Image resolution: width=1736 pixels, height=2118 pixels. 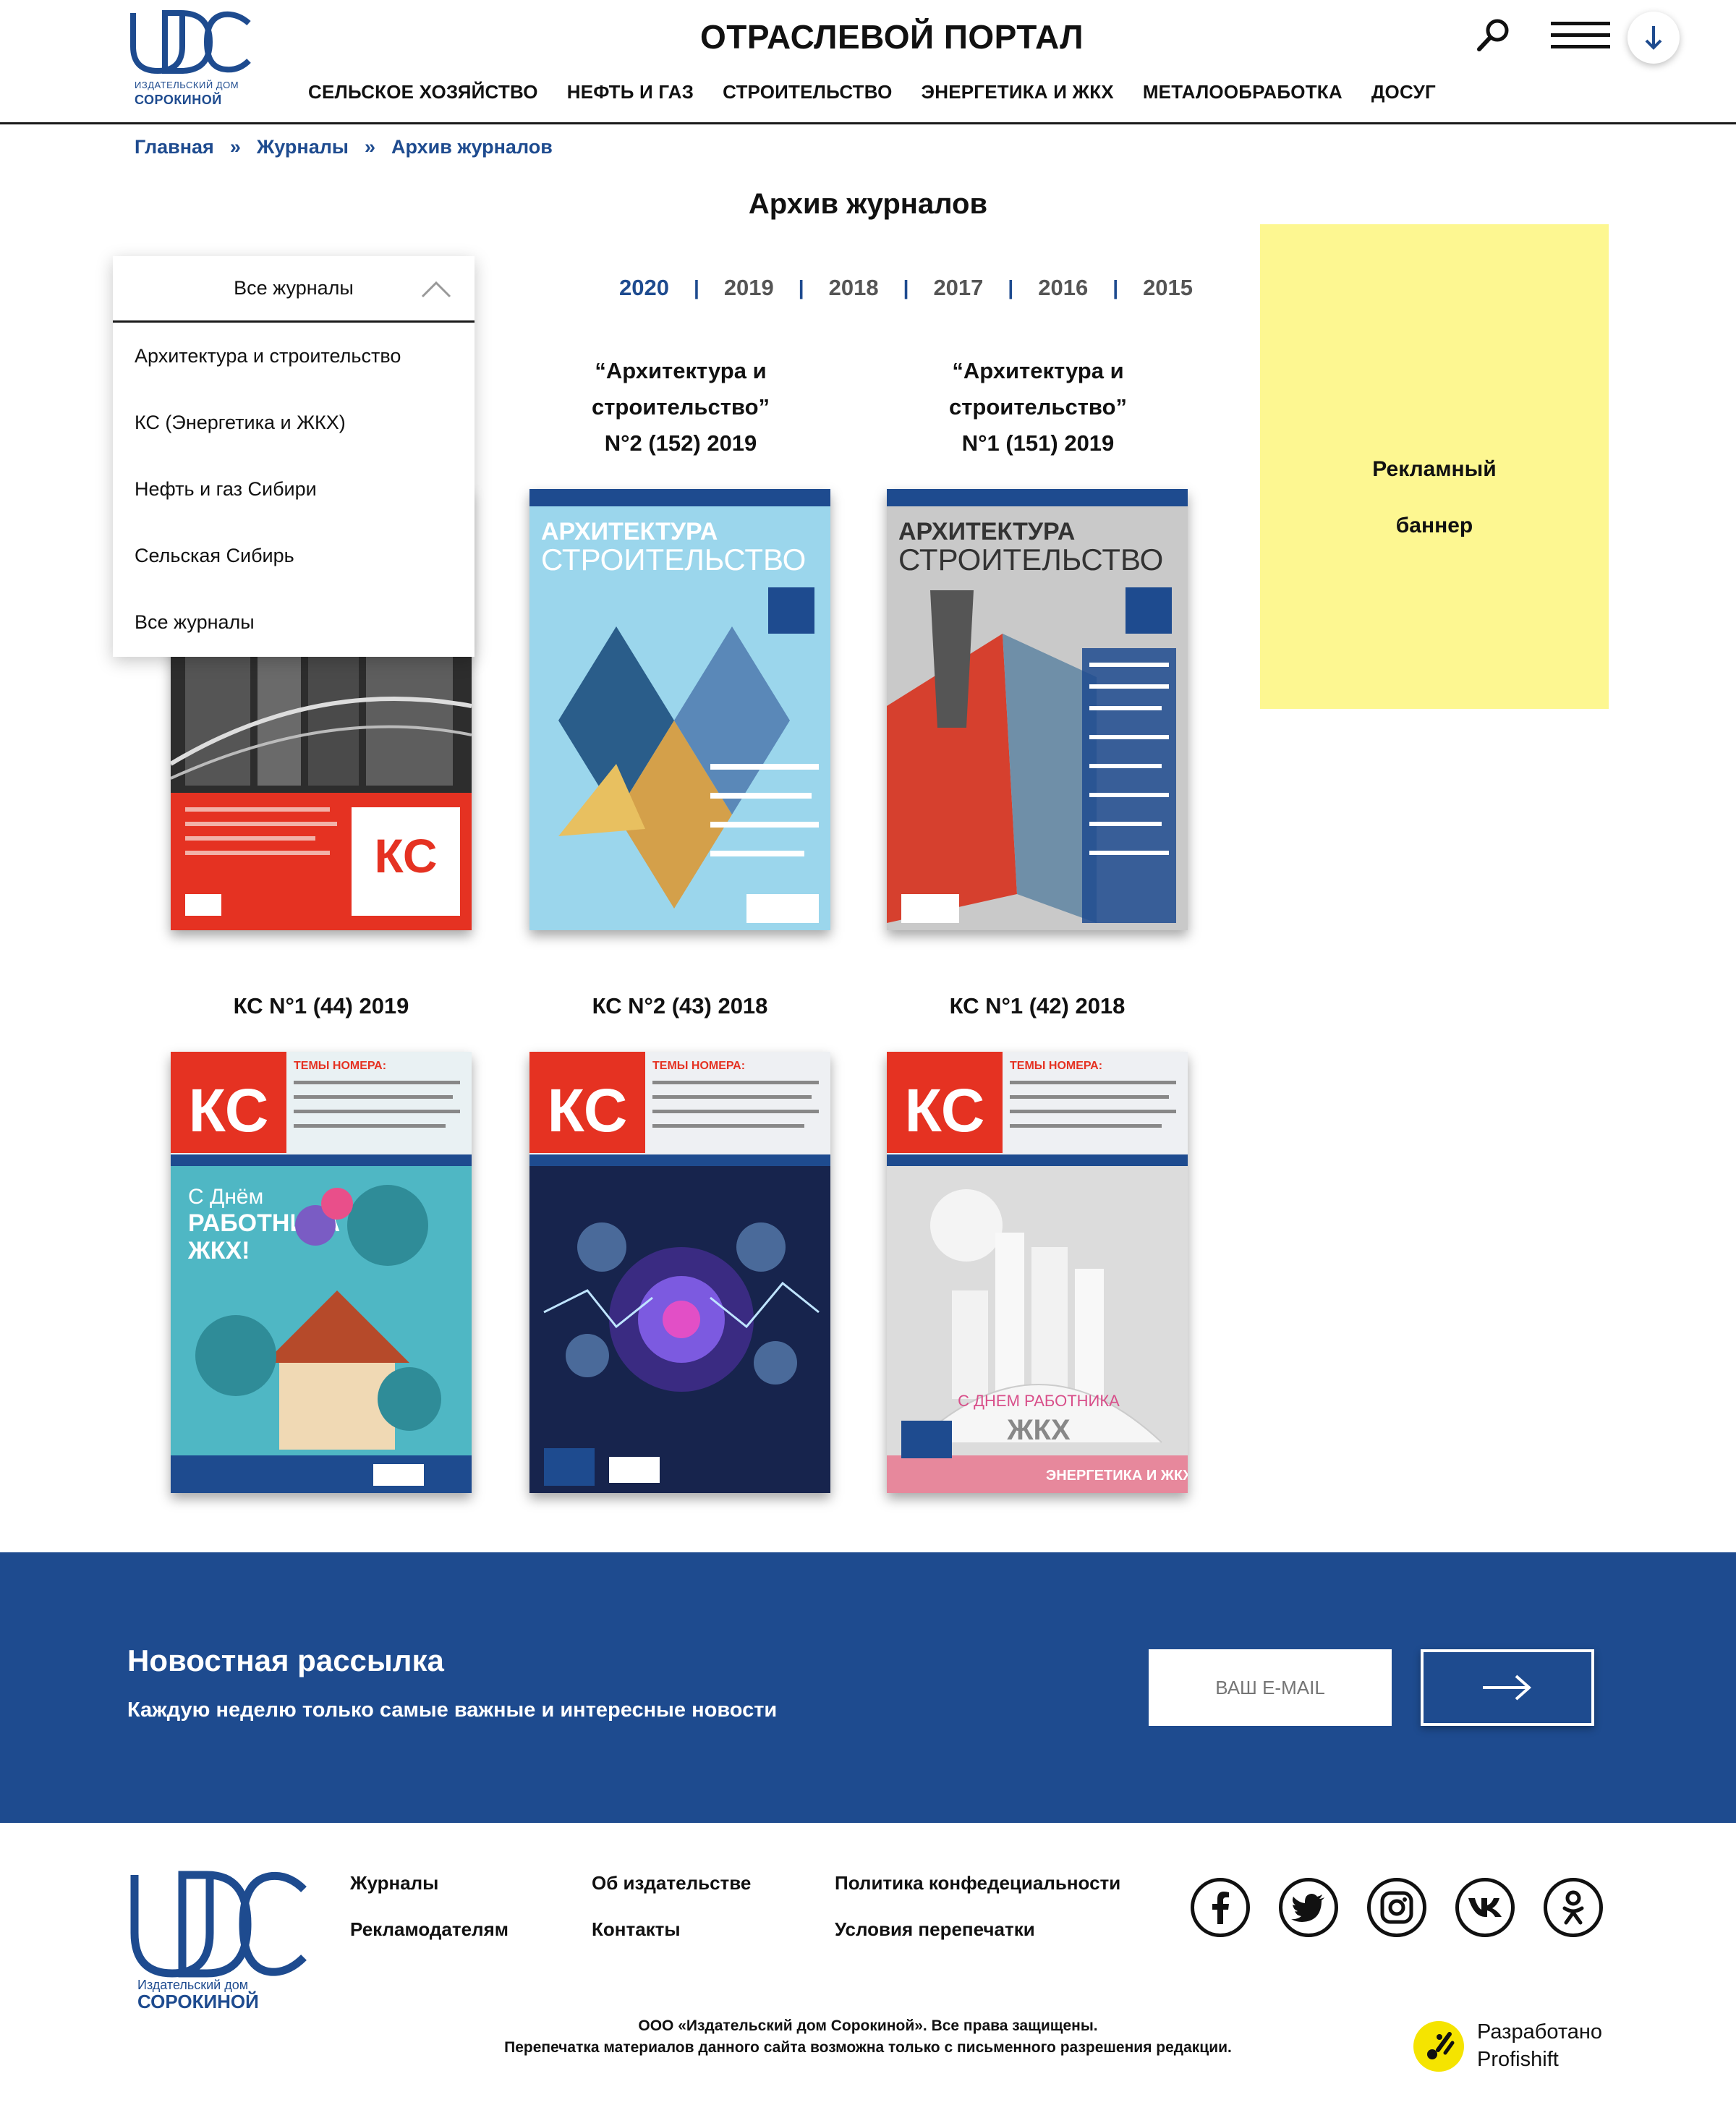 I want to click on svg-text: С Днём, so click(x=226, y=1197).